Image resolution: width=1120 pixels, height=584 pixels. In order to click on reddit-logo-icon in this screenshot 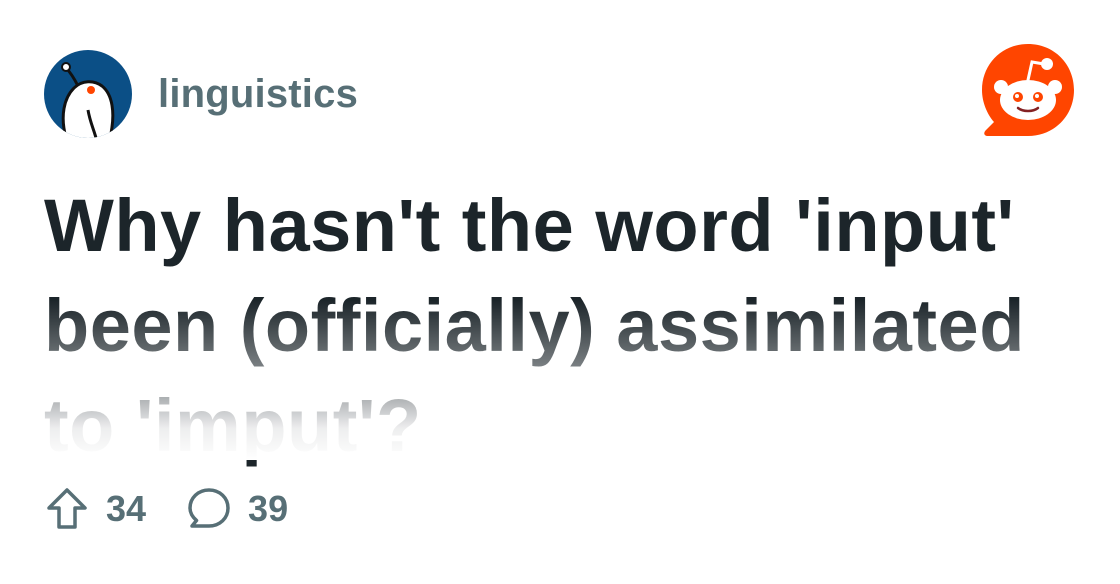, I will do `click(1028, 90)`.